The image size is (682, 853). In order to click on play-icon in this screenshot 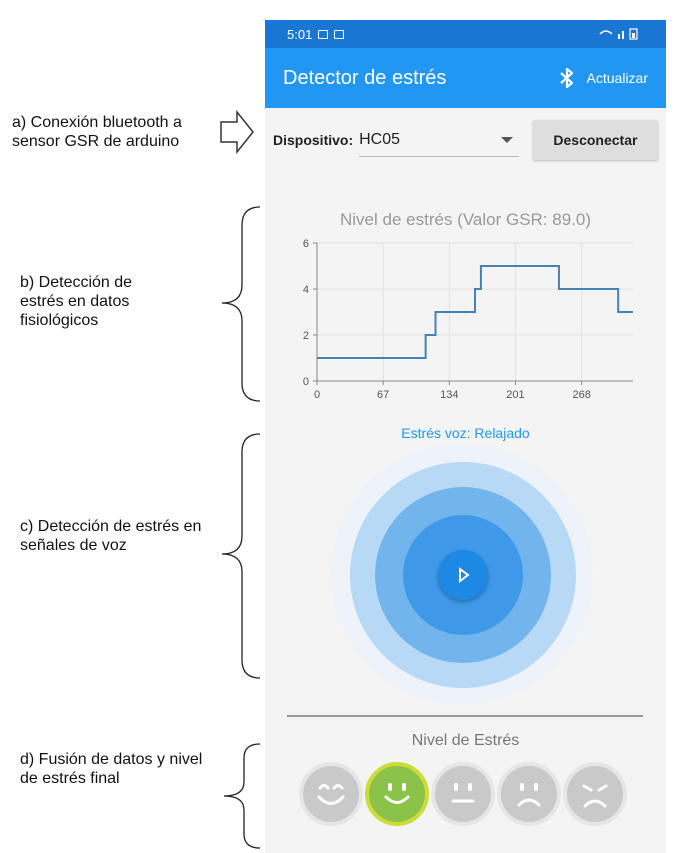, I will do `click(464, 575)`.